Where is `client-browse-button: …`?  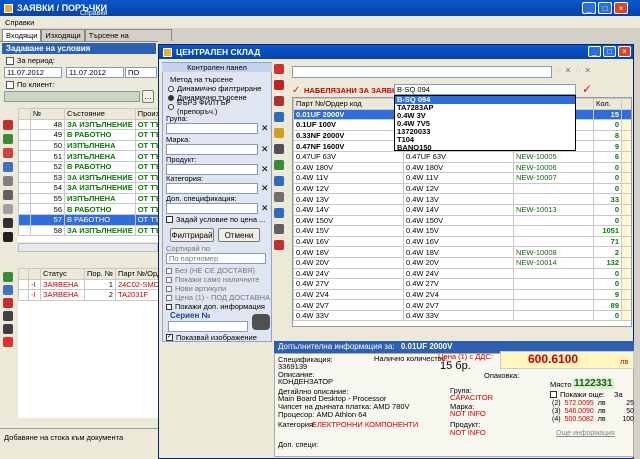
client-browse-button: … is located at coordinates (148, 96).